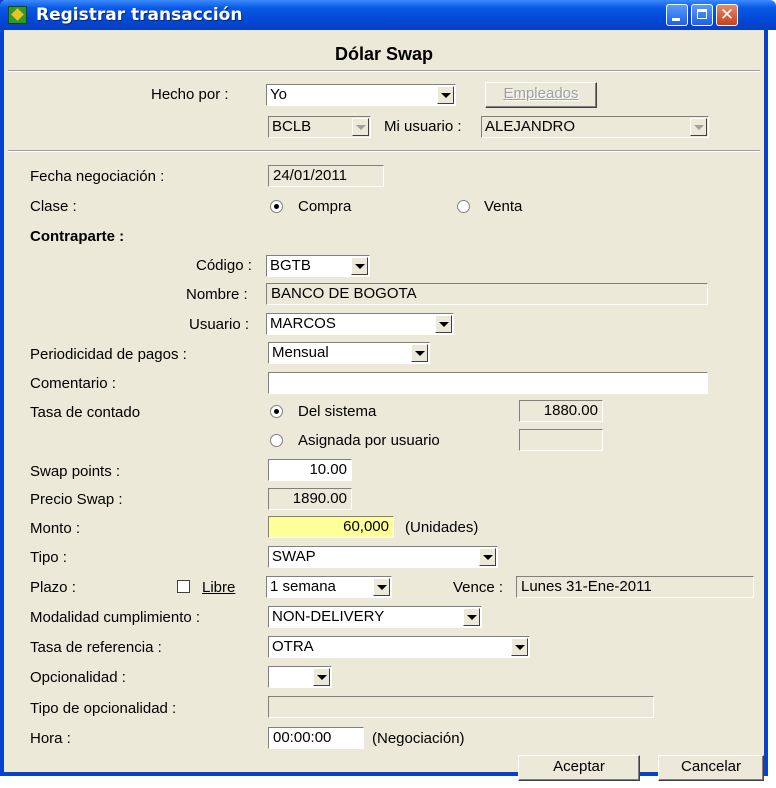  What do you see at coordinates (77, 236) in the screenshot?
I see `contraparte-heading: Contraparte :` at bounding box center [77, 236].